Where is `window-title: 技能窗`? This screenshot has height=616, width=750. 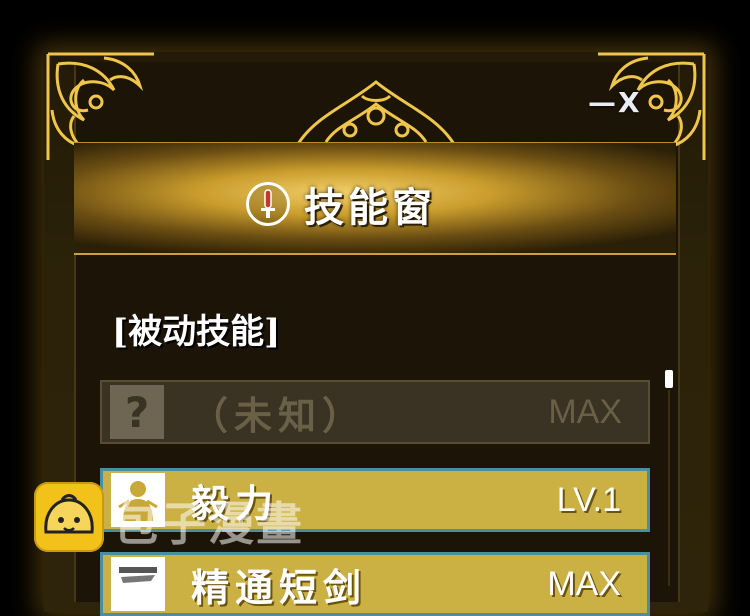 window-title: 技能窗 is located at coordinates (341, 204).